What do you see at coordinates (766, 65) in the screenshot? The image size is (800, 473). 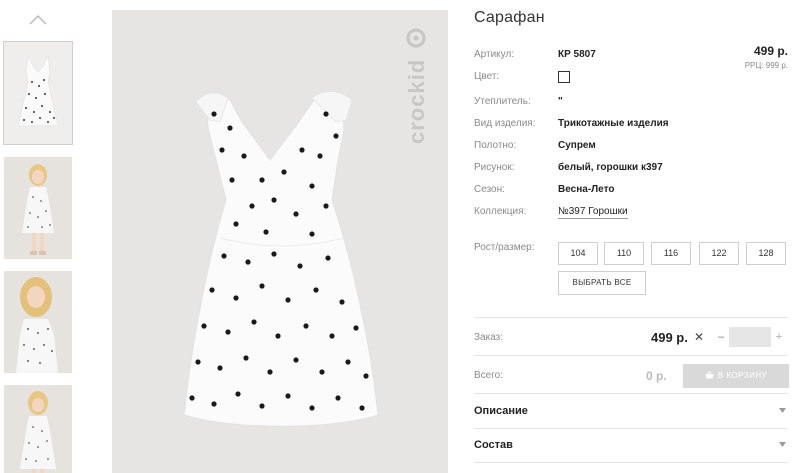 I see `product-rrp: РРЦ: 999 р.` at bounding box center [766, 65].